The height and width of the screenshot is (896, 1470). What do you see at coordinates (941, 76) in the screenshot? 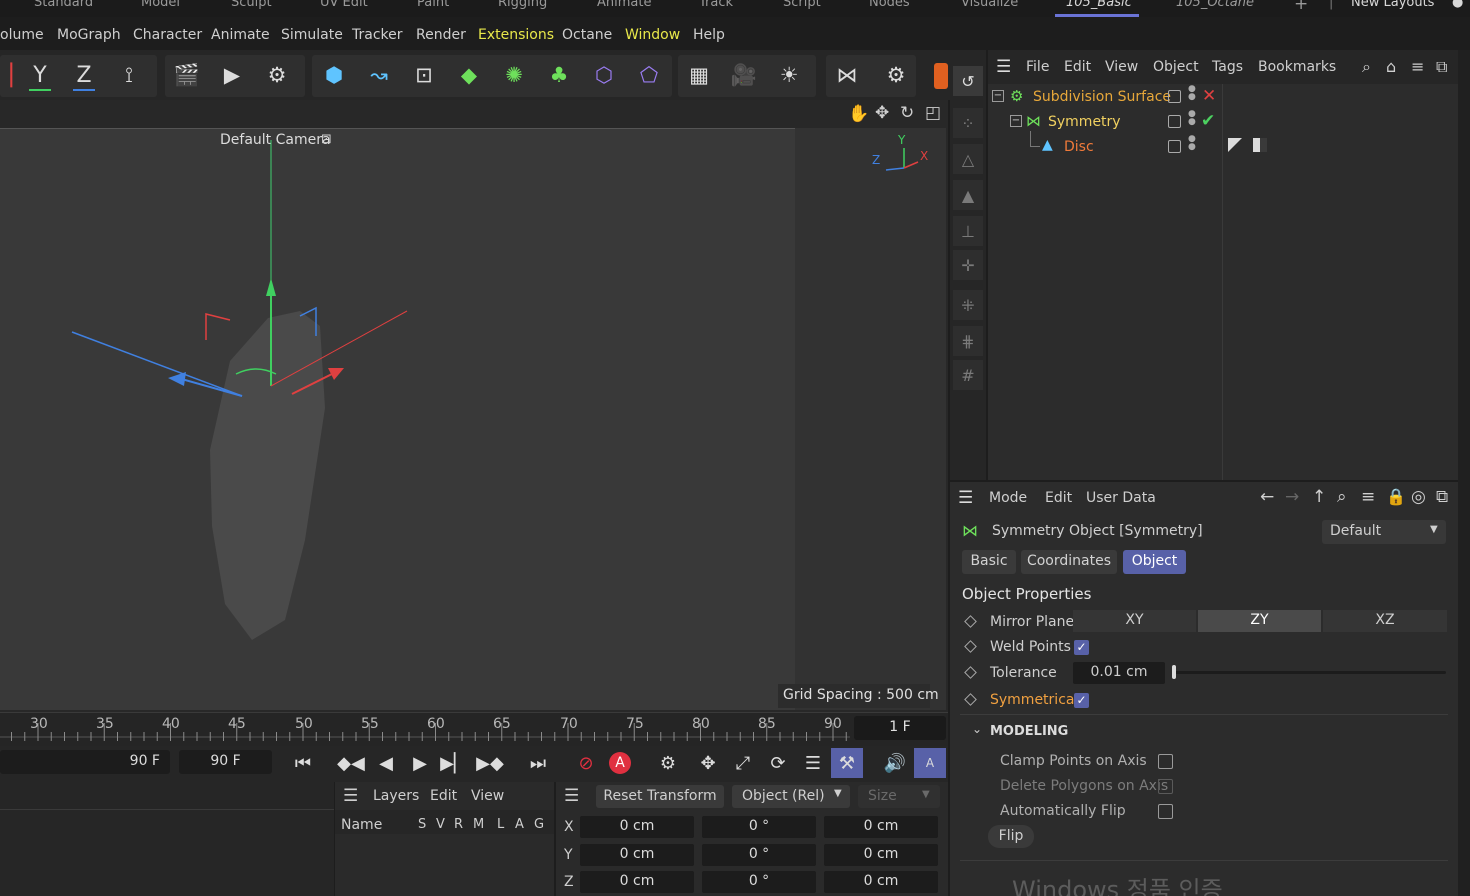
I see `octane-logo` at bounding box center [941, 76].